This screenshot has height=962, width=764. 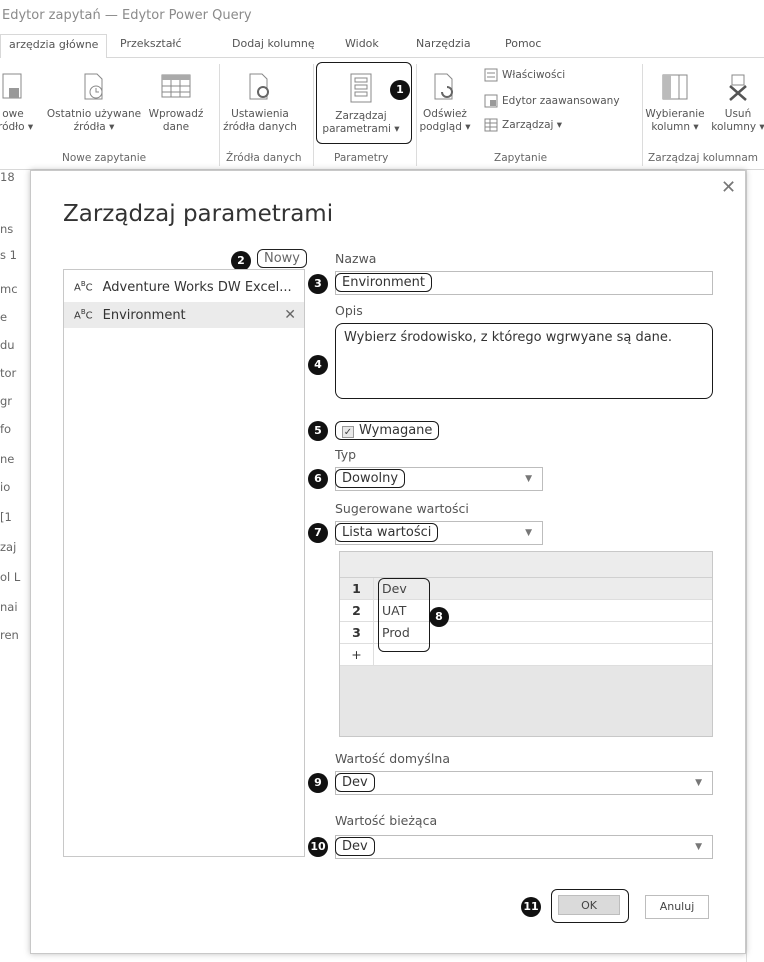 I want to click on recent-sources-button: Ostatnio używane źródła ▾, so click(x=94, y=103).